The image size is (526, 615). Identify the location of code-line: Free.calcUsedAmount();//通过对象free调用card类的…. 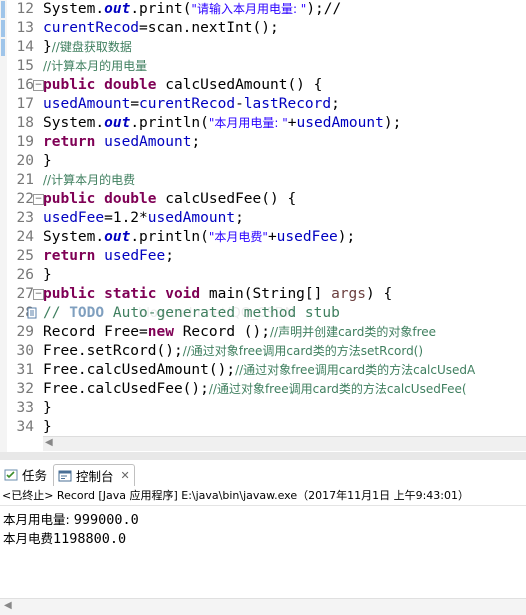
(259, 370).